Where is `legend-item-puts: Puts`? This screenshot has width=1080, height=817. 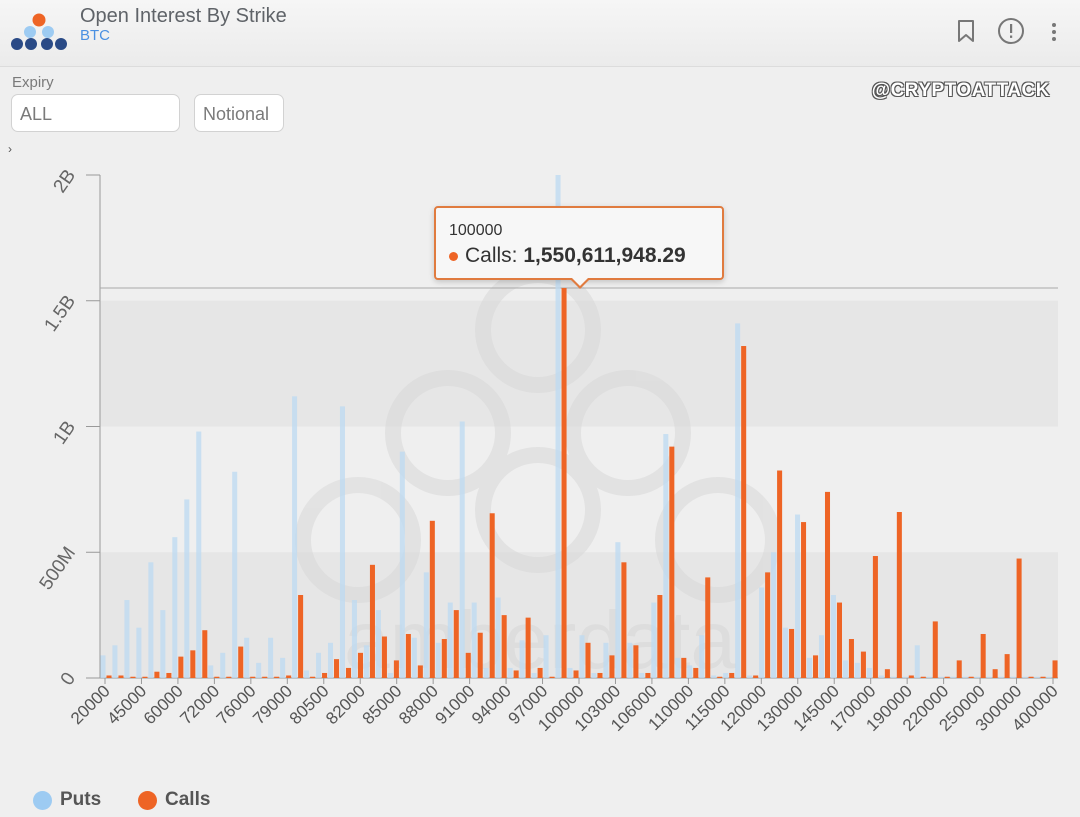
legend-item-puts: Puts is located at coordinates (67, 800).